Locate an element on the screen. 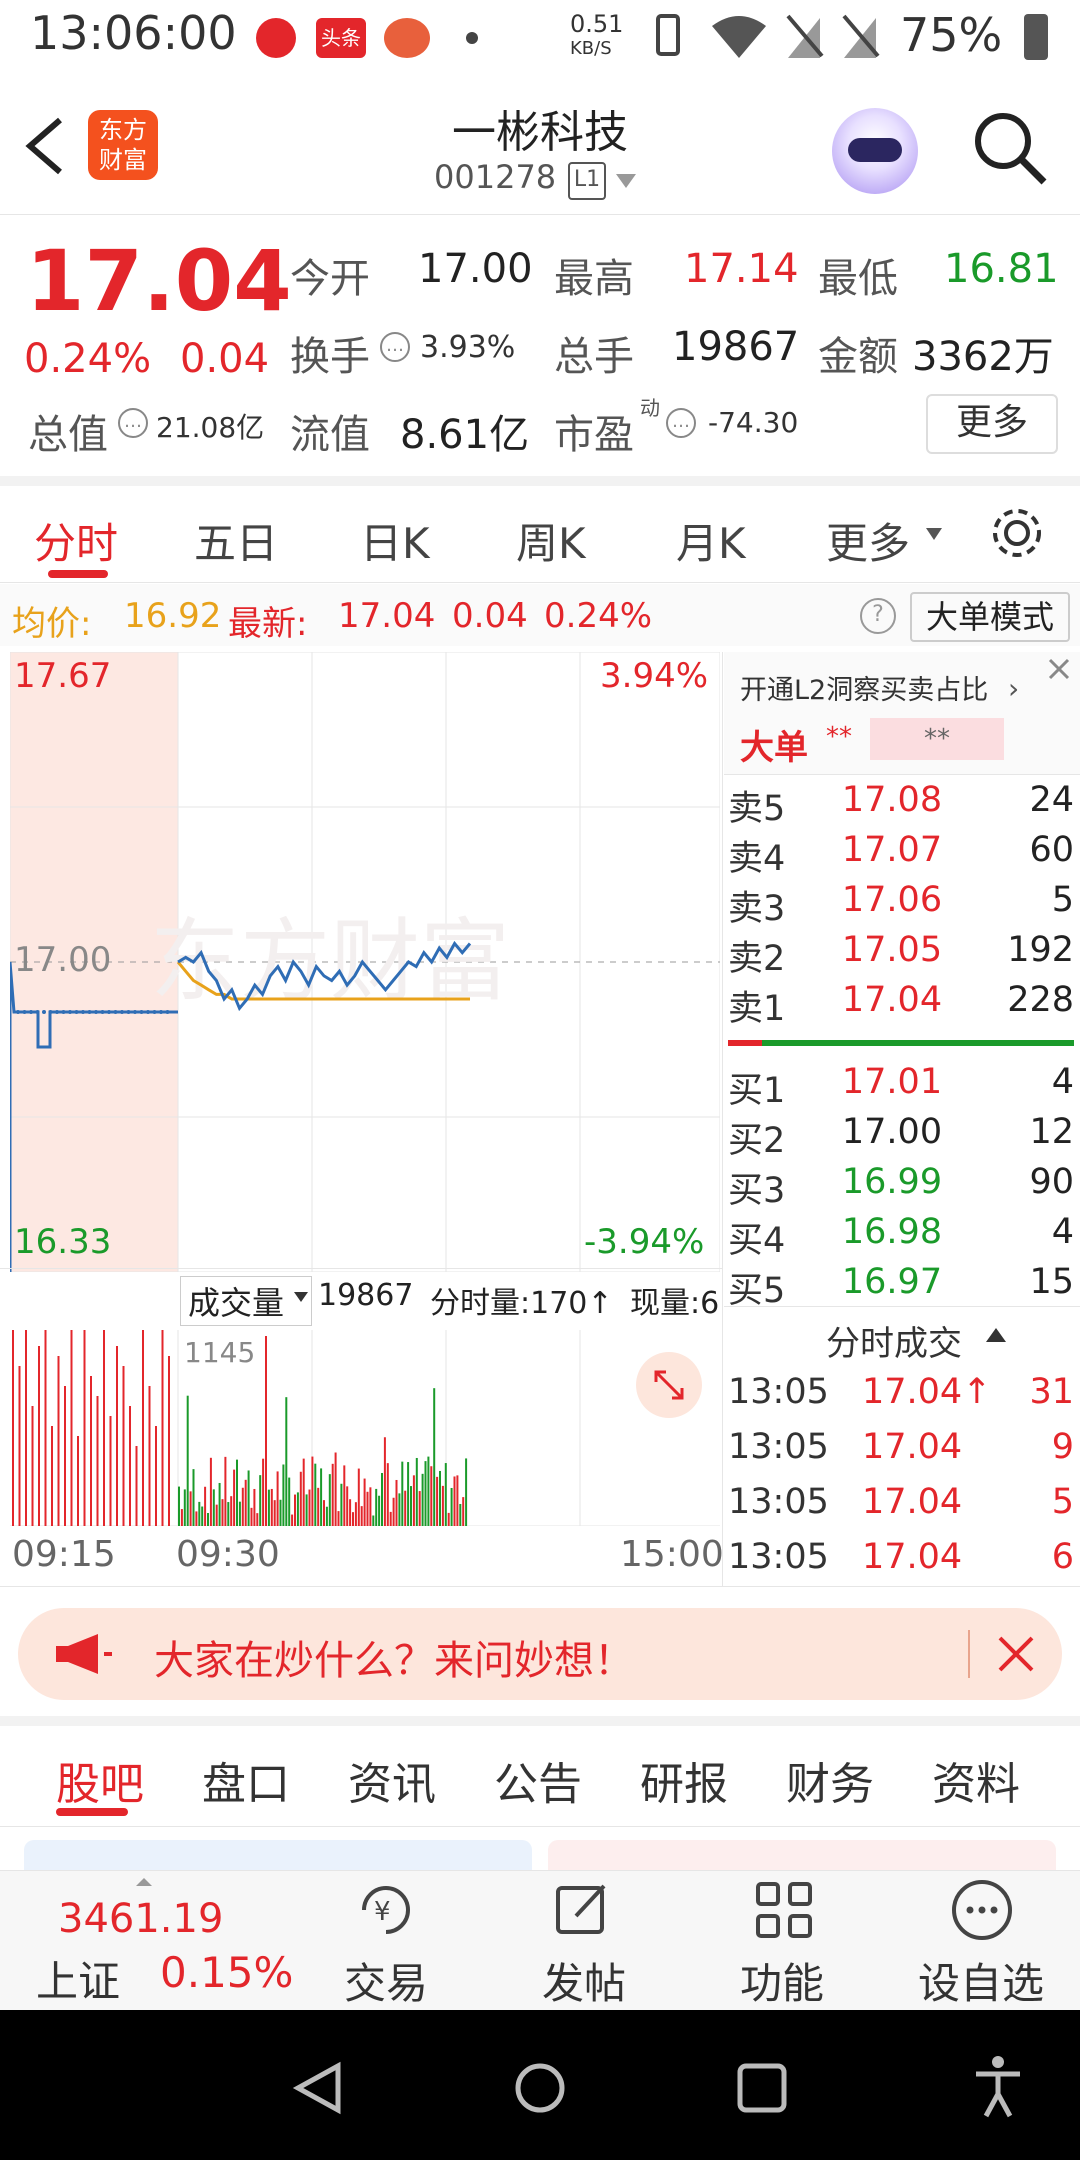  tab-more: 更多 is located at coordinates (868, 540).